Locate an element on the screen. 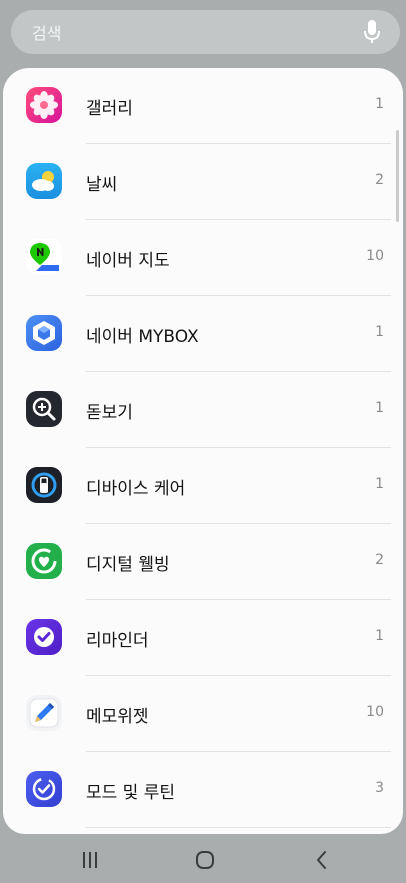  app-name: 네이버 지도 is located at coordinates (128, 261).